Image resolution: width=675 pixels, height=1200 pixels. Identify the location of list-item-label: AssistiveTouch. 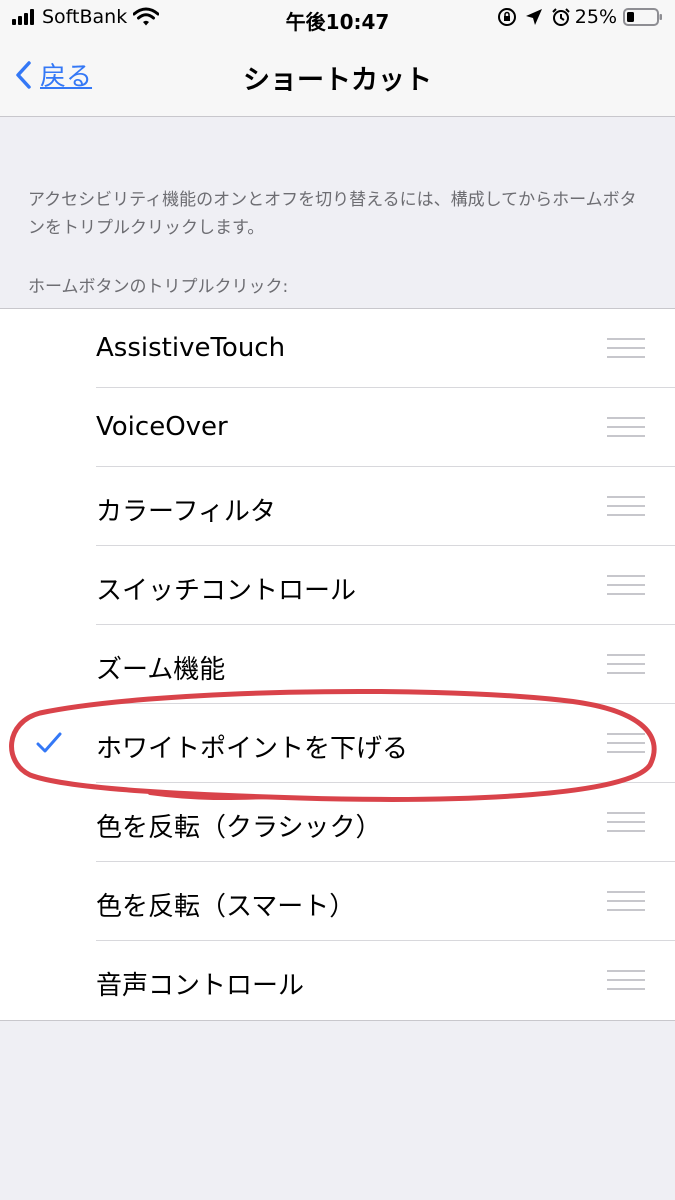
(191, 348).